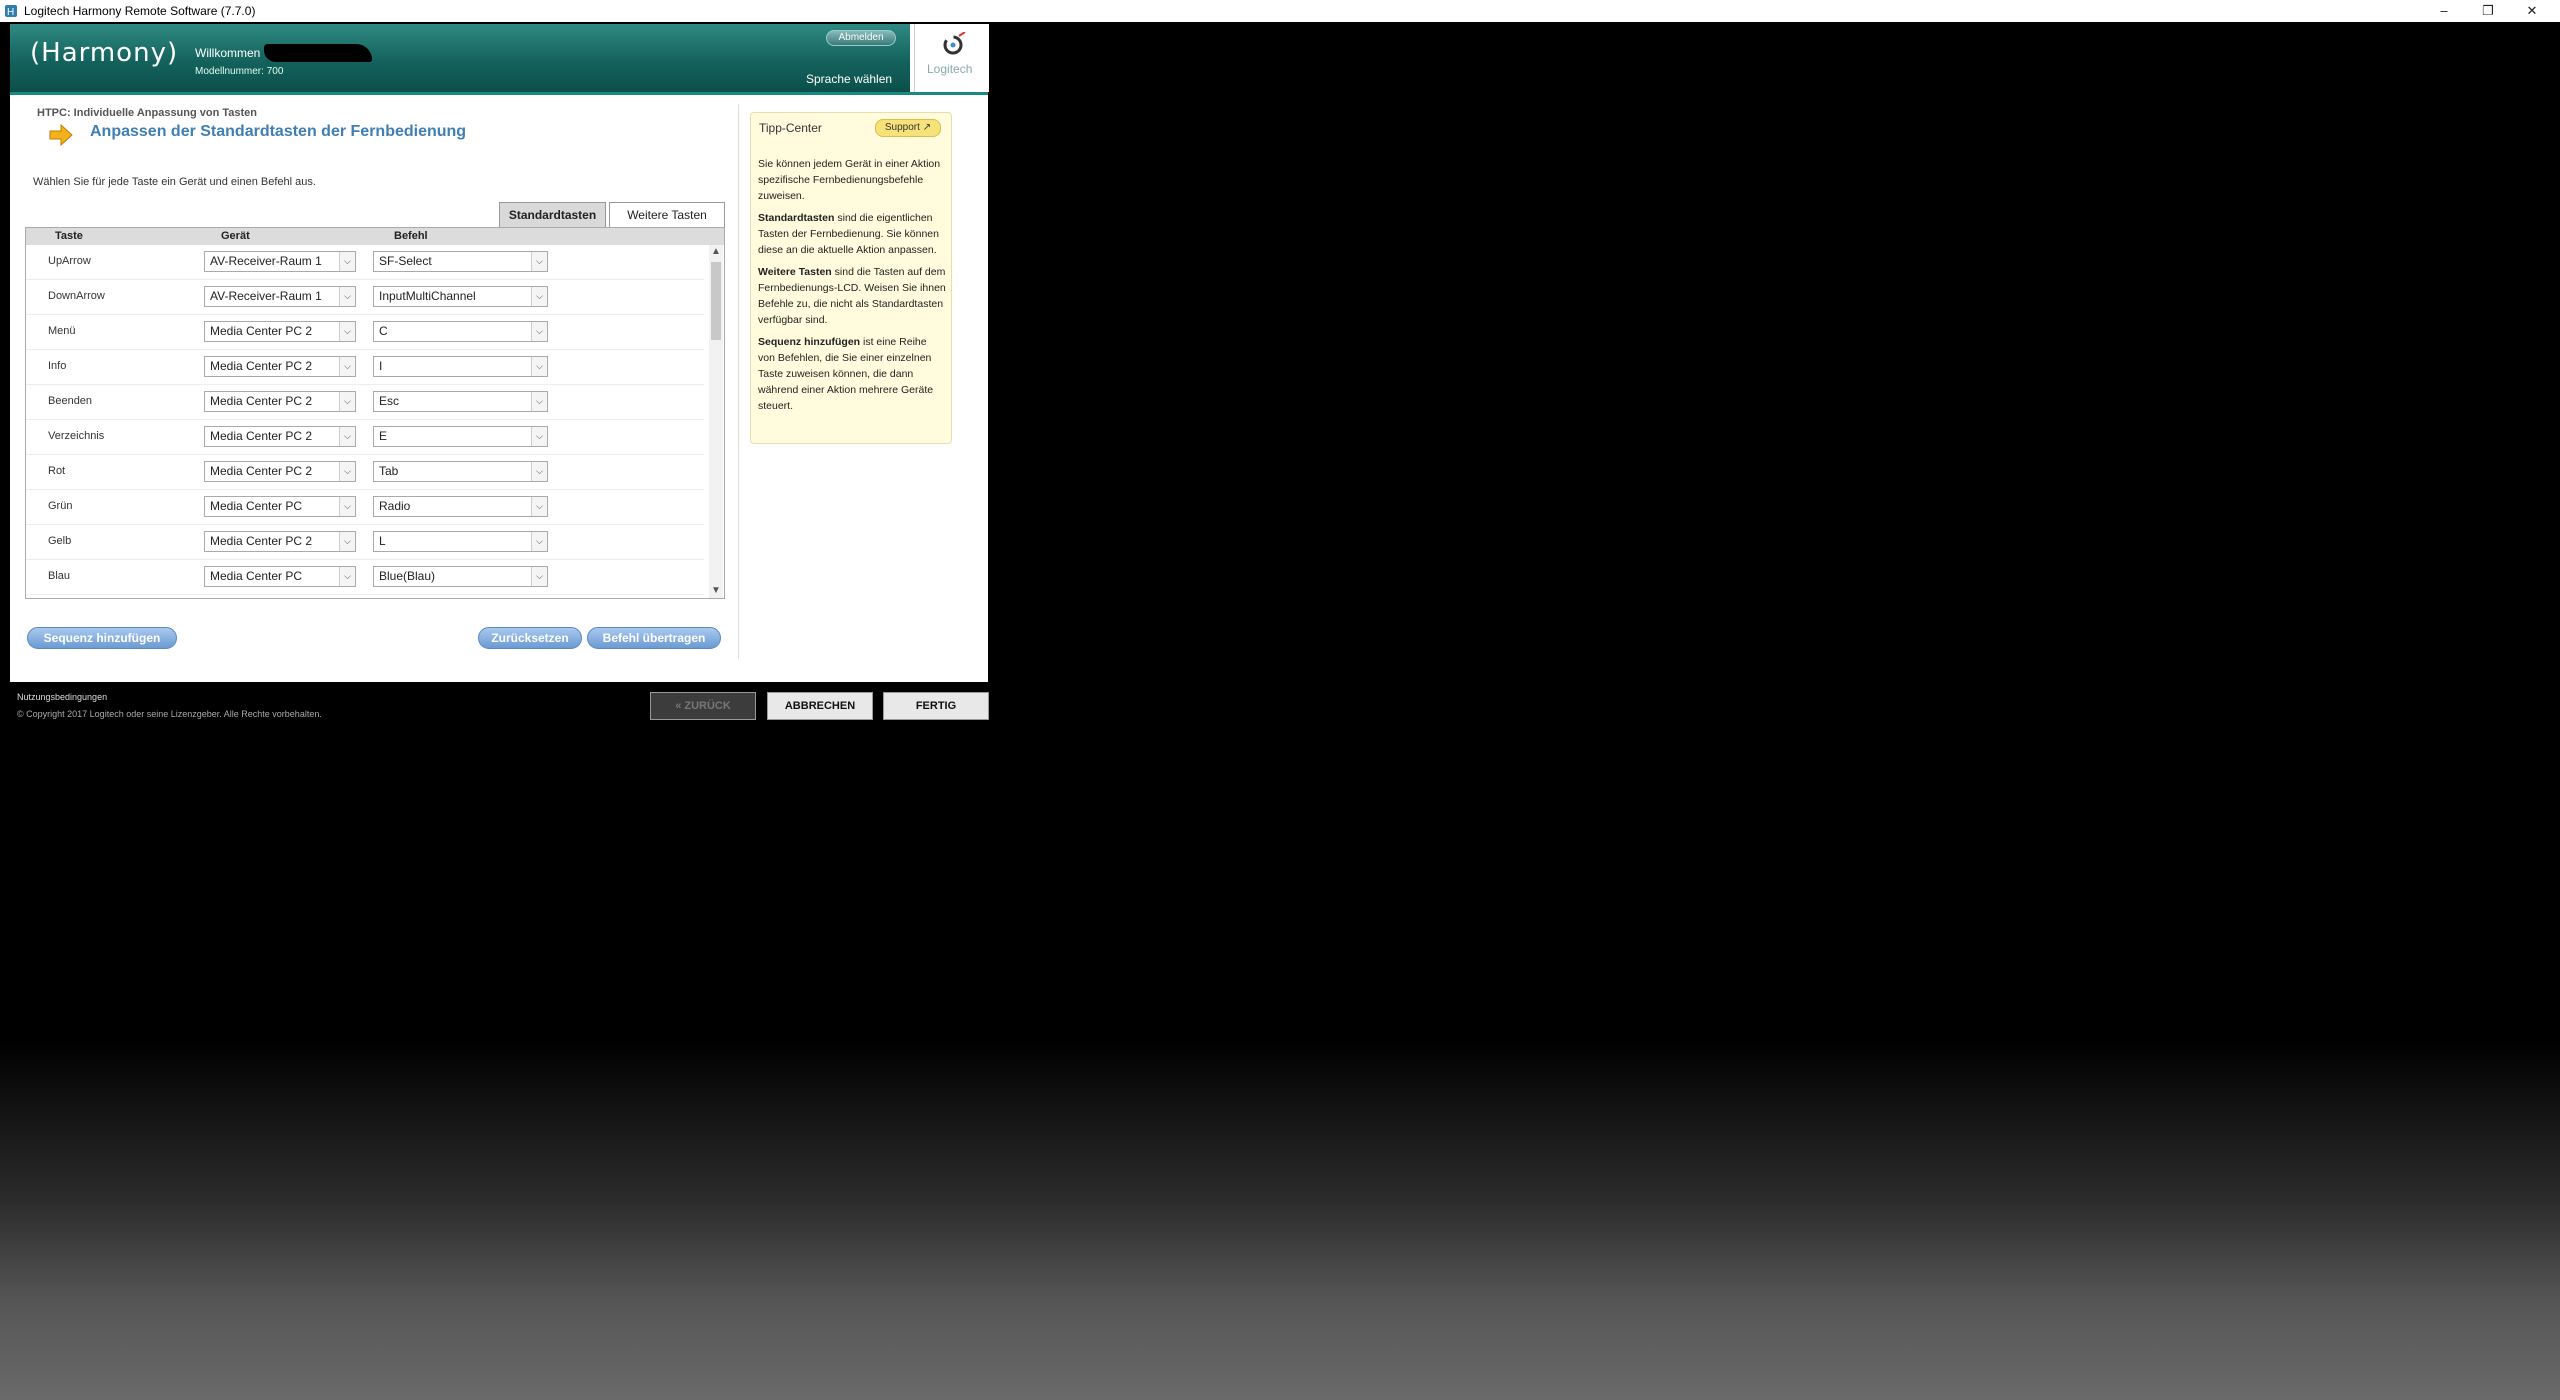  I want to click on table-row: Rot Media Center PC 2 ⌵ Tab ⌵, so click(365, 472).